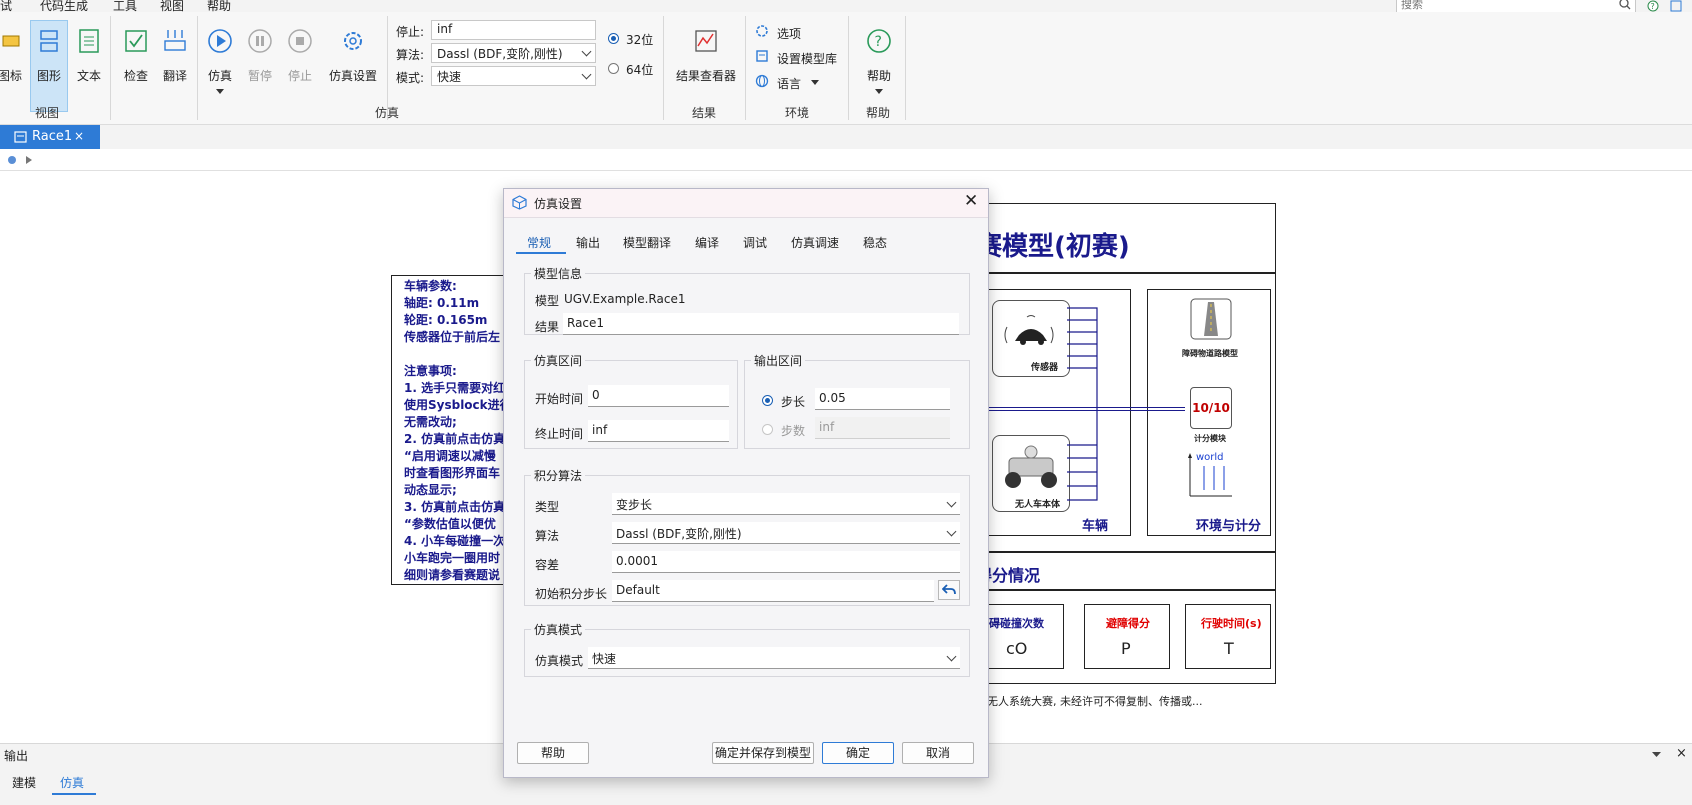 The height and width of the screenshot is (805, 1692). I want to click on result-name-input: Race1, so click(761, 324).